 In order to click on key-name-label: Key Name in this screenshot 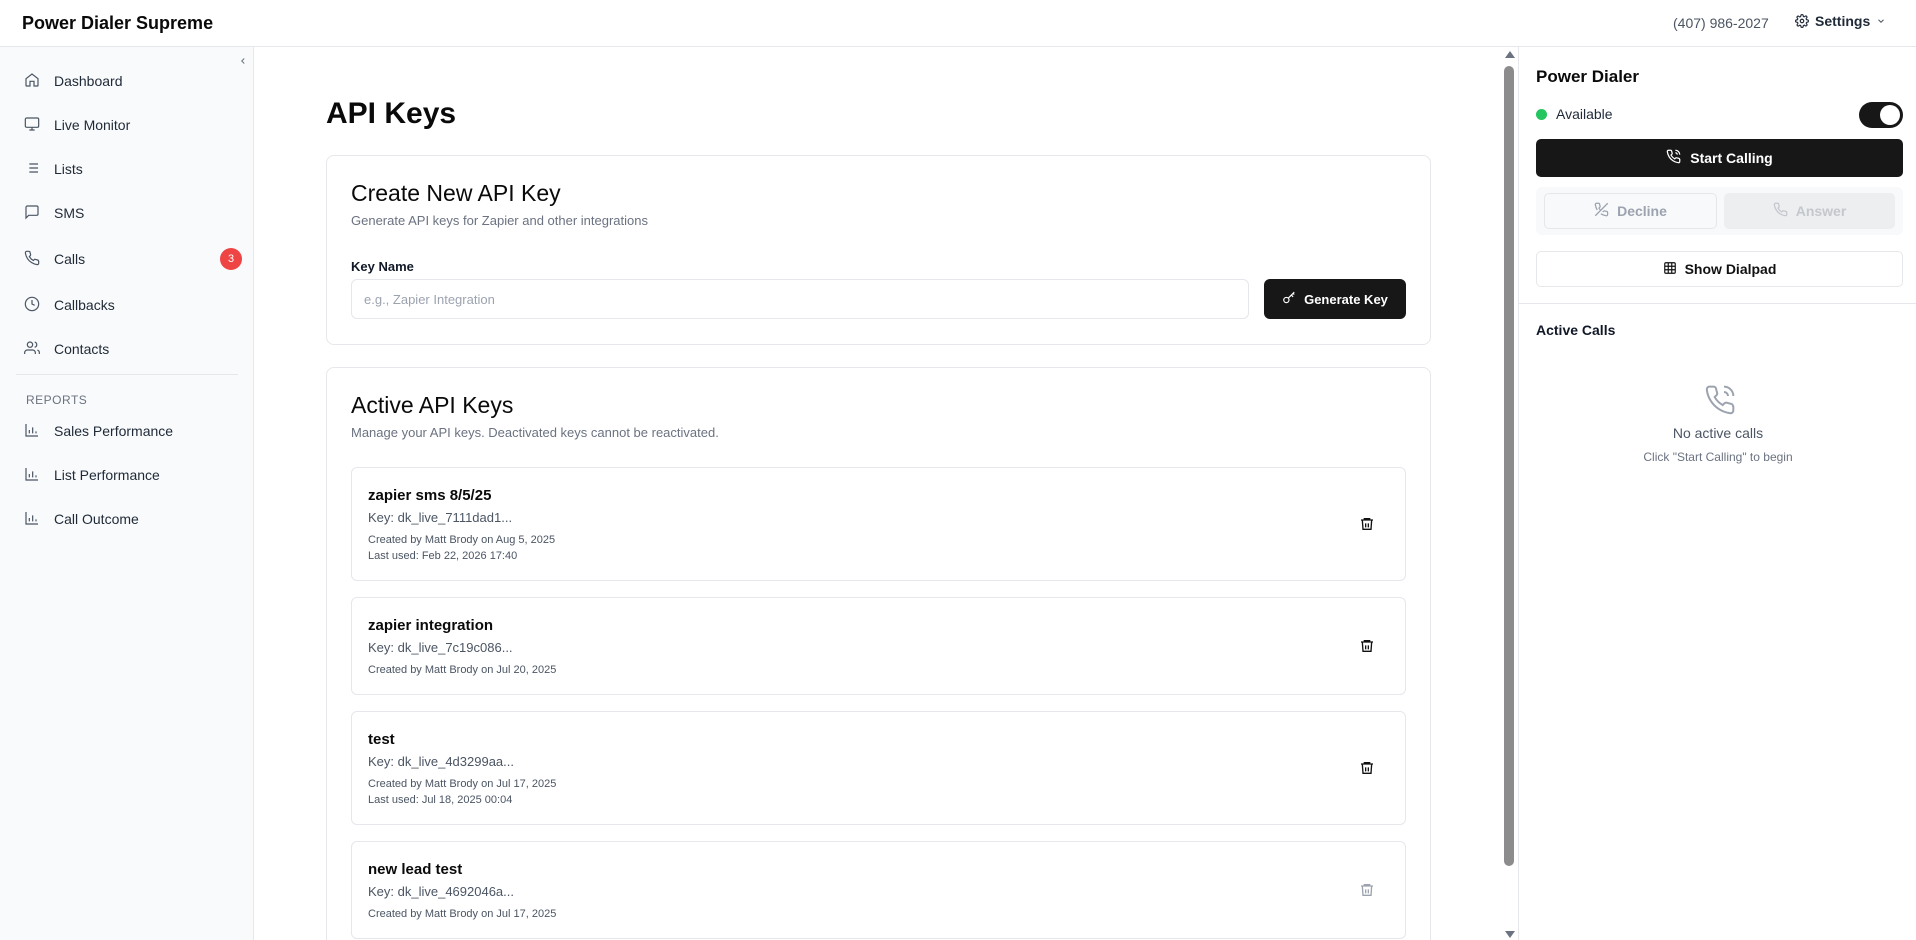, I will do `click(382, 266)`.